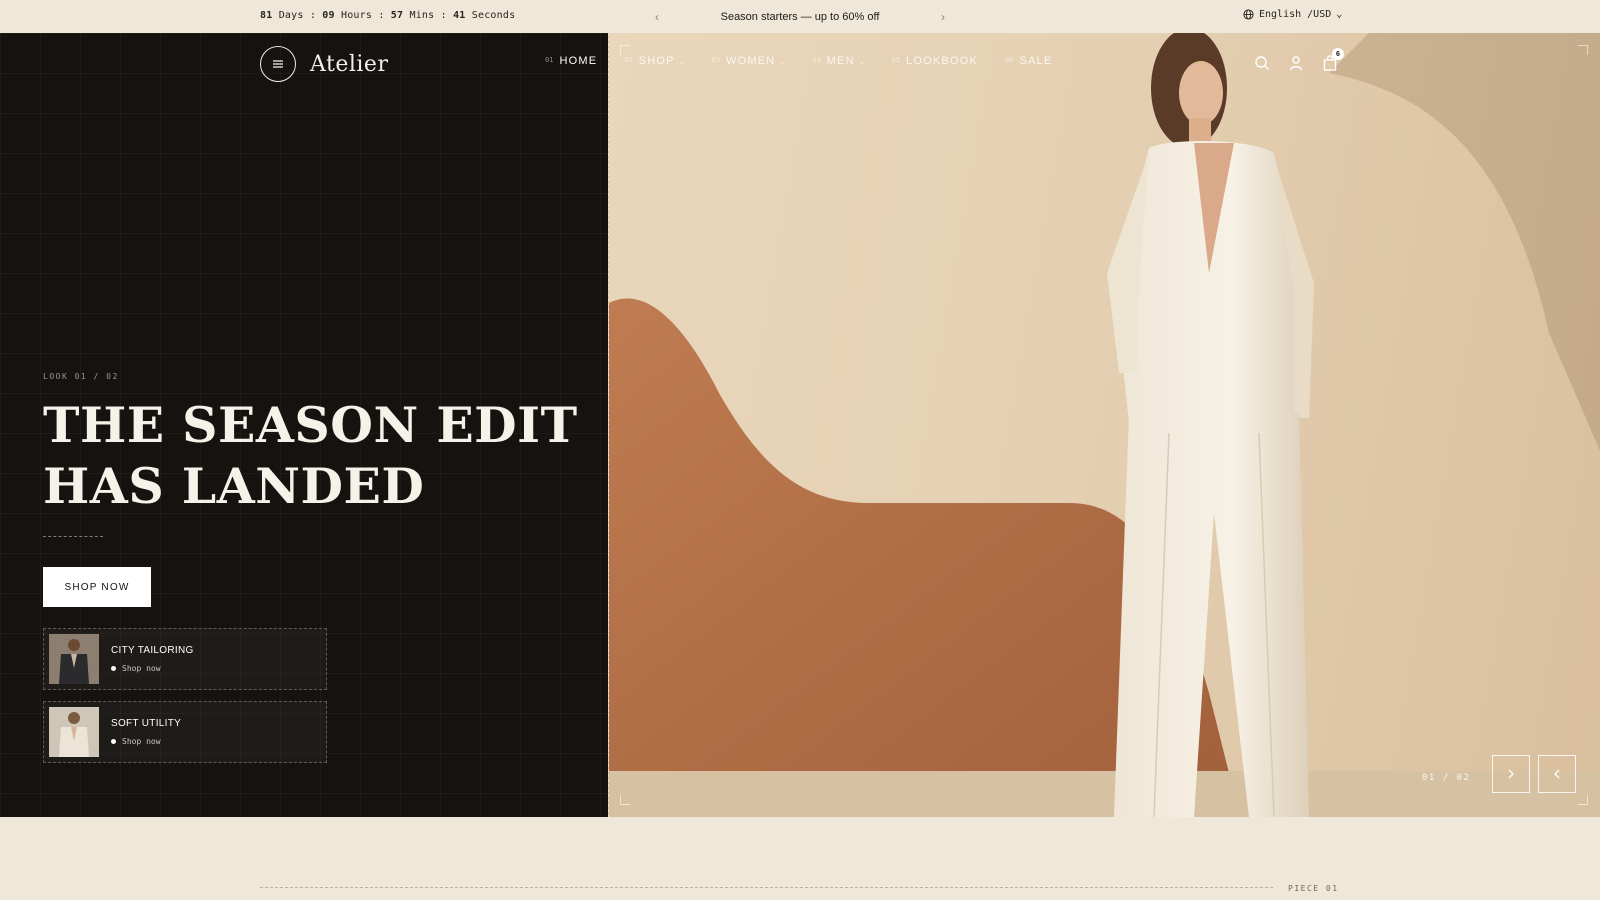 This screenshot has height=900, width=1600. Describe the element at coordinates (266, 15) in the screenshot. I see `countdown-days: 81` at that location.